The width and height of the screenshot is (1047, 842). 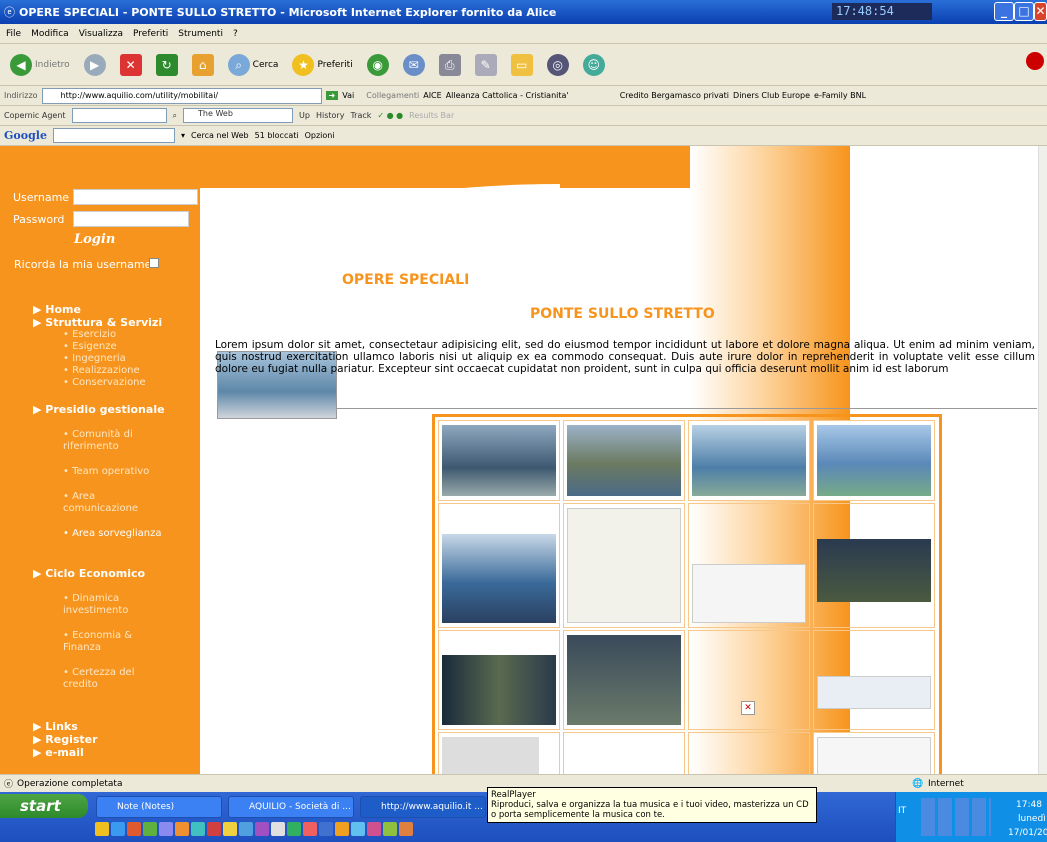 What do you see at coordinates (674, 95) in the screenshot?
I see `link-credito: Credito Bergamasco privati` at bounding box center [674, 95].